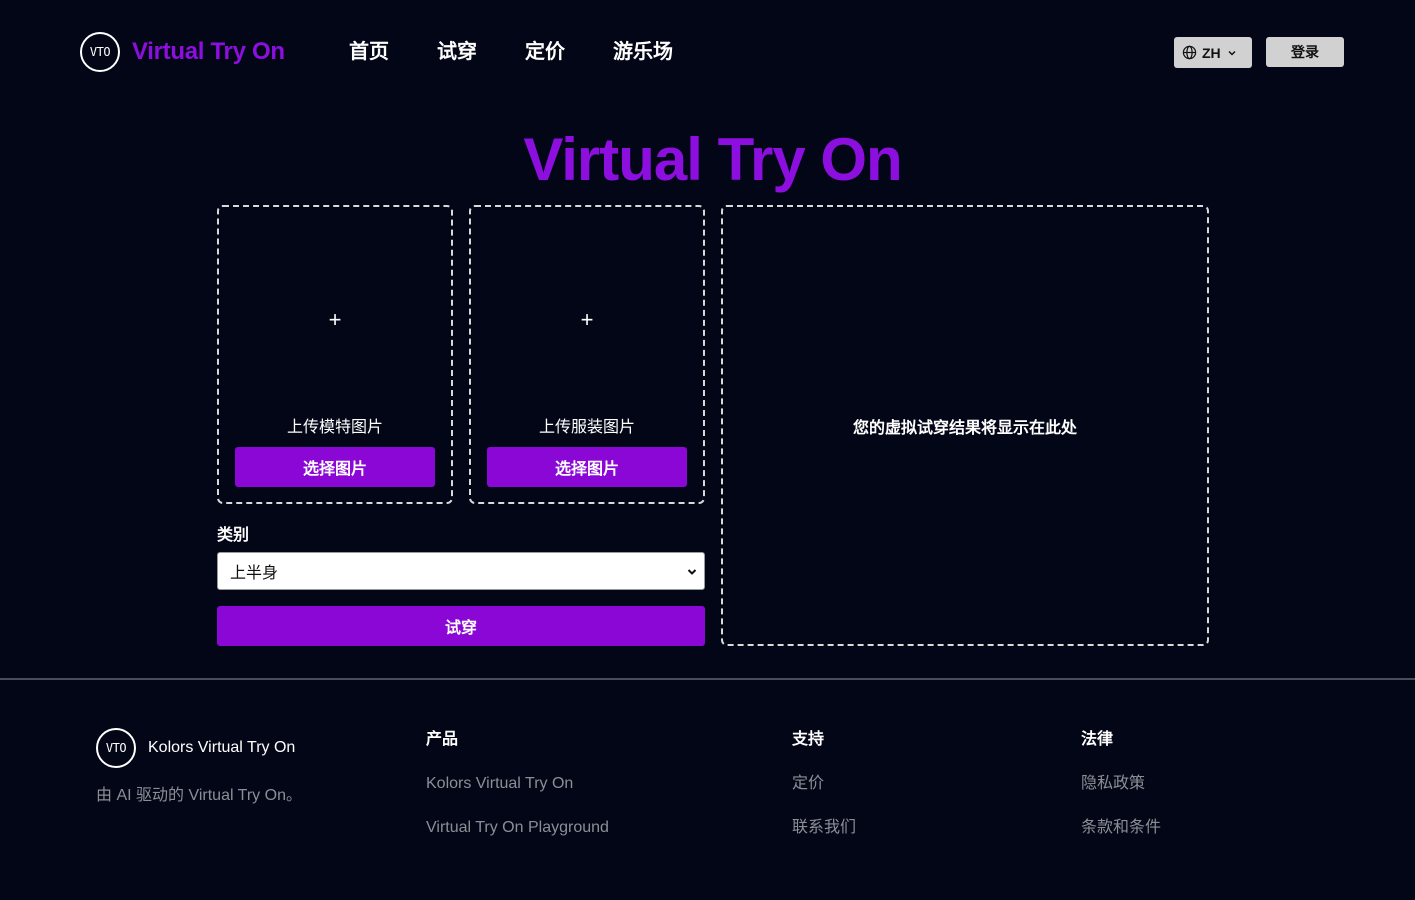 The width and height of the screenshot is (1415, 900). I want to click on footer-column-title: 产品, so click(442, 739).